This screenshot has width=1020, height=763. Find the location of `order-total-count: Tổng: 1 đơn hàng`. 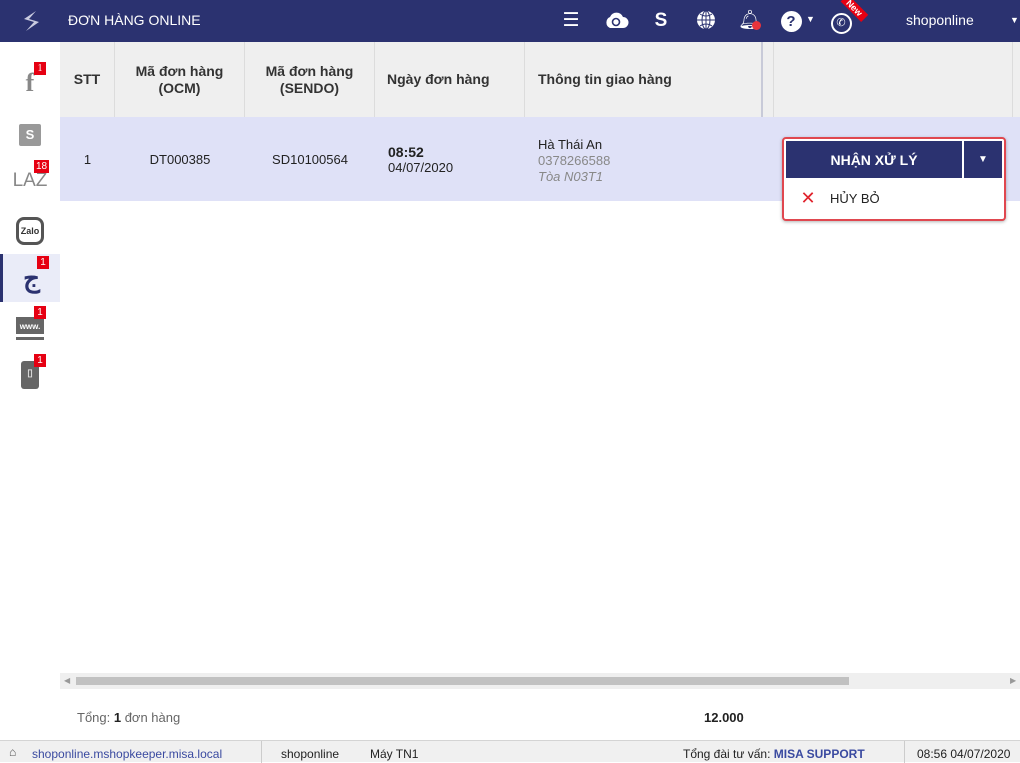

order-total-count: Tổng: 1 đơn hàng is located at coordinates (129, 717).